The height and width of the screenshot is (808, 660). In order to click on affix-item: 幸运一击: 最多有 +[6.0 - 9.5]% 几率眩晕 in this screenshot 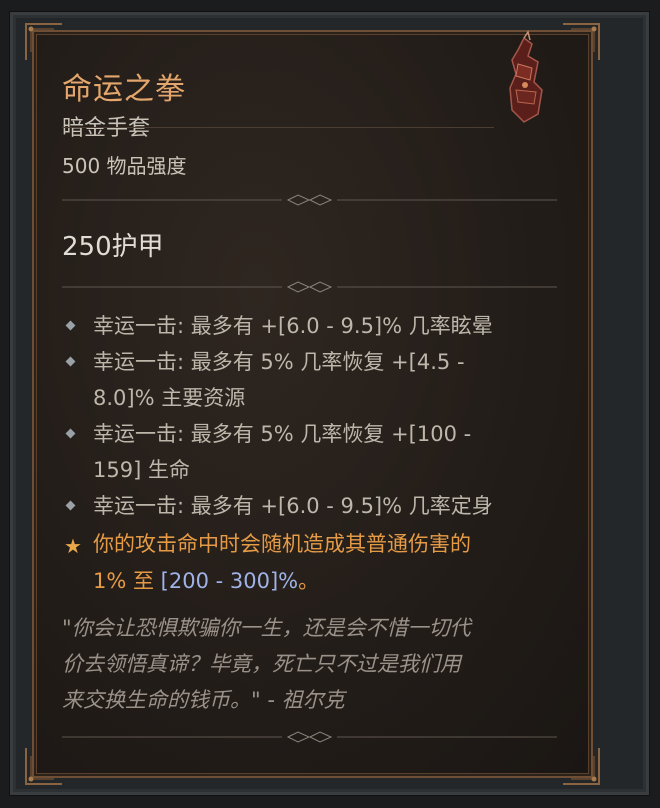, I will do `click(309, 326)`.